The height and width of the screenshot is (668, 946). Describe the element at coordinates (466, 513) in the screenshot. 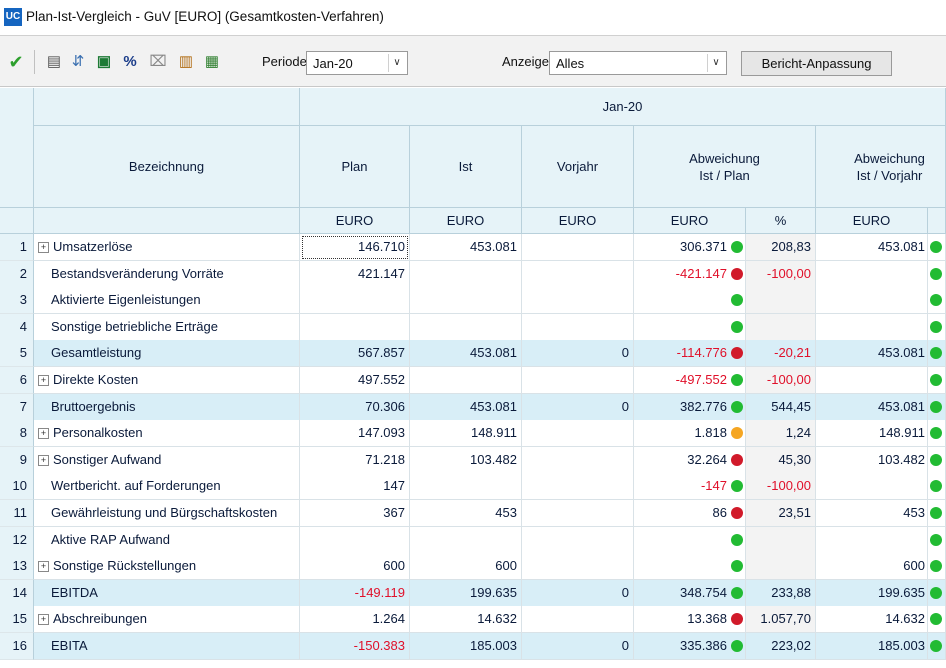

I see `ist-cell: 453` at that location.